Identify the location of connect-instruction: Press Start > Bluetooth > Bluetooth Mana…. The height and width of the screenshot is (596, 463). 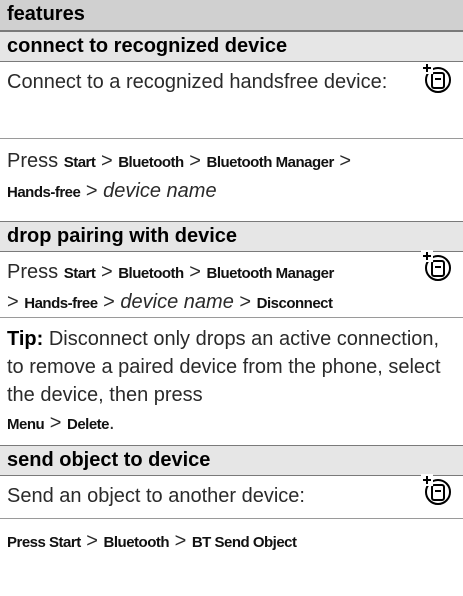
(179, 176).